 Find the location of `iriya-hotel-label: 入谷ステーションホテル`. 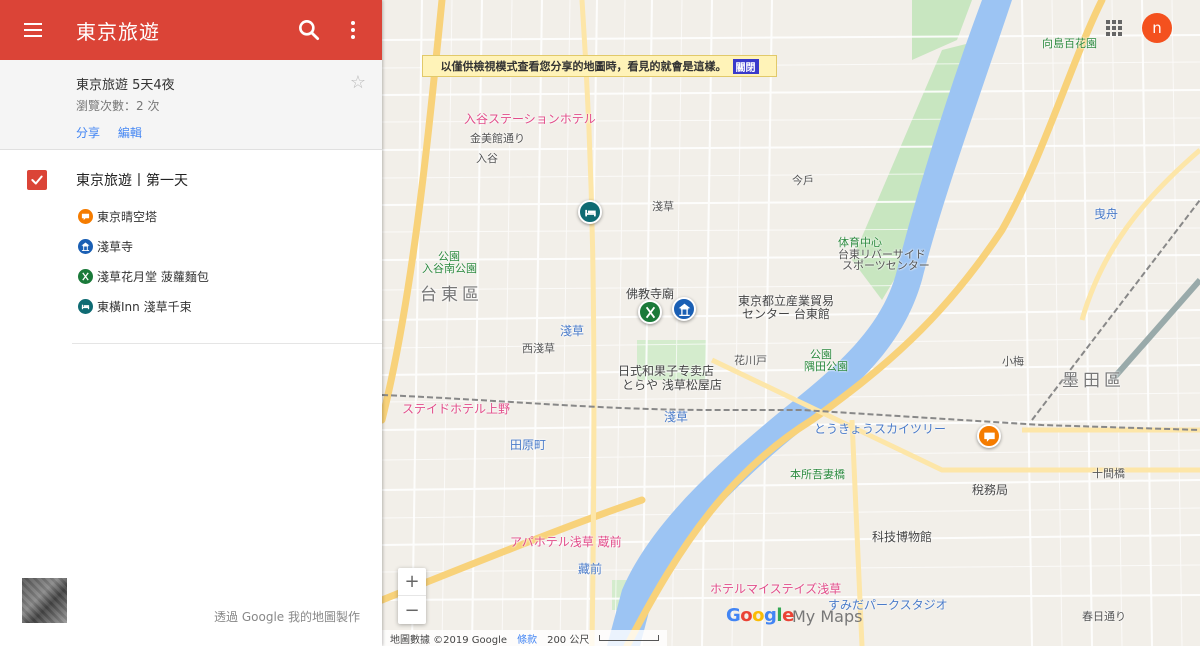

iriya-hotel-label: 入谷ステーションホテル is located at coordinates (530, 119).